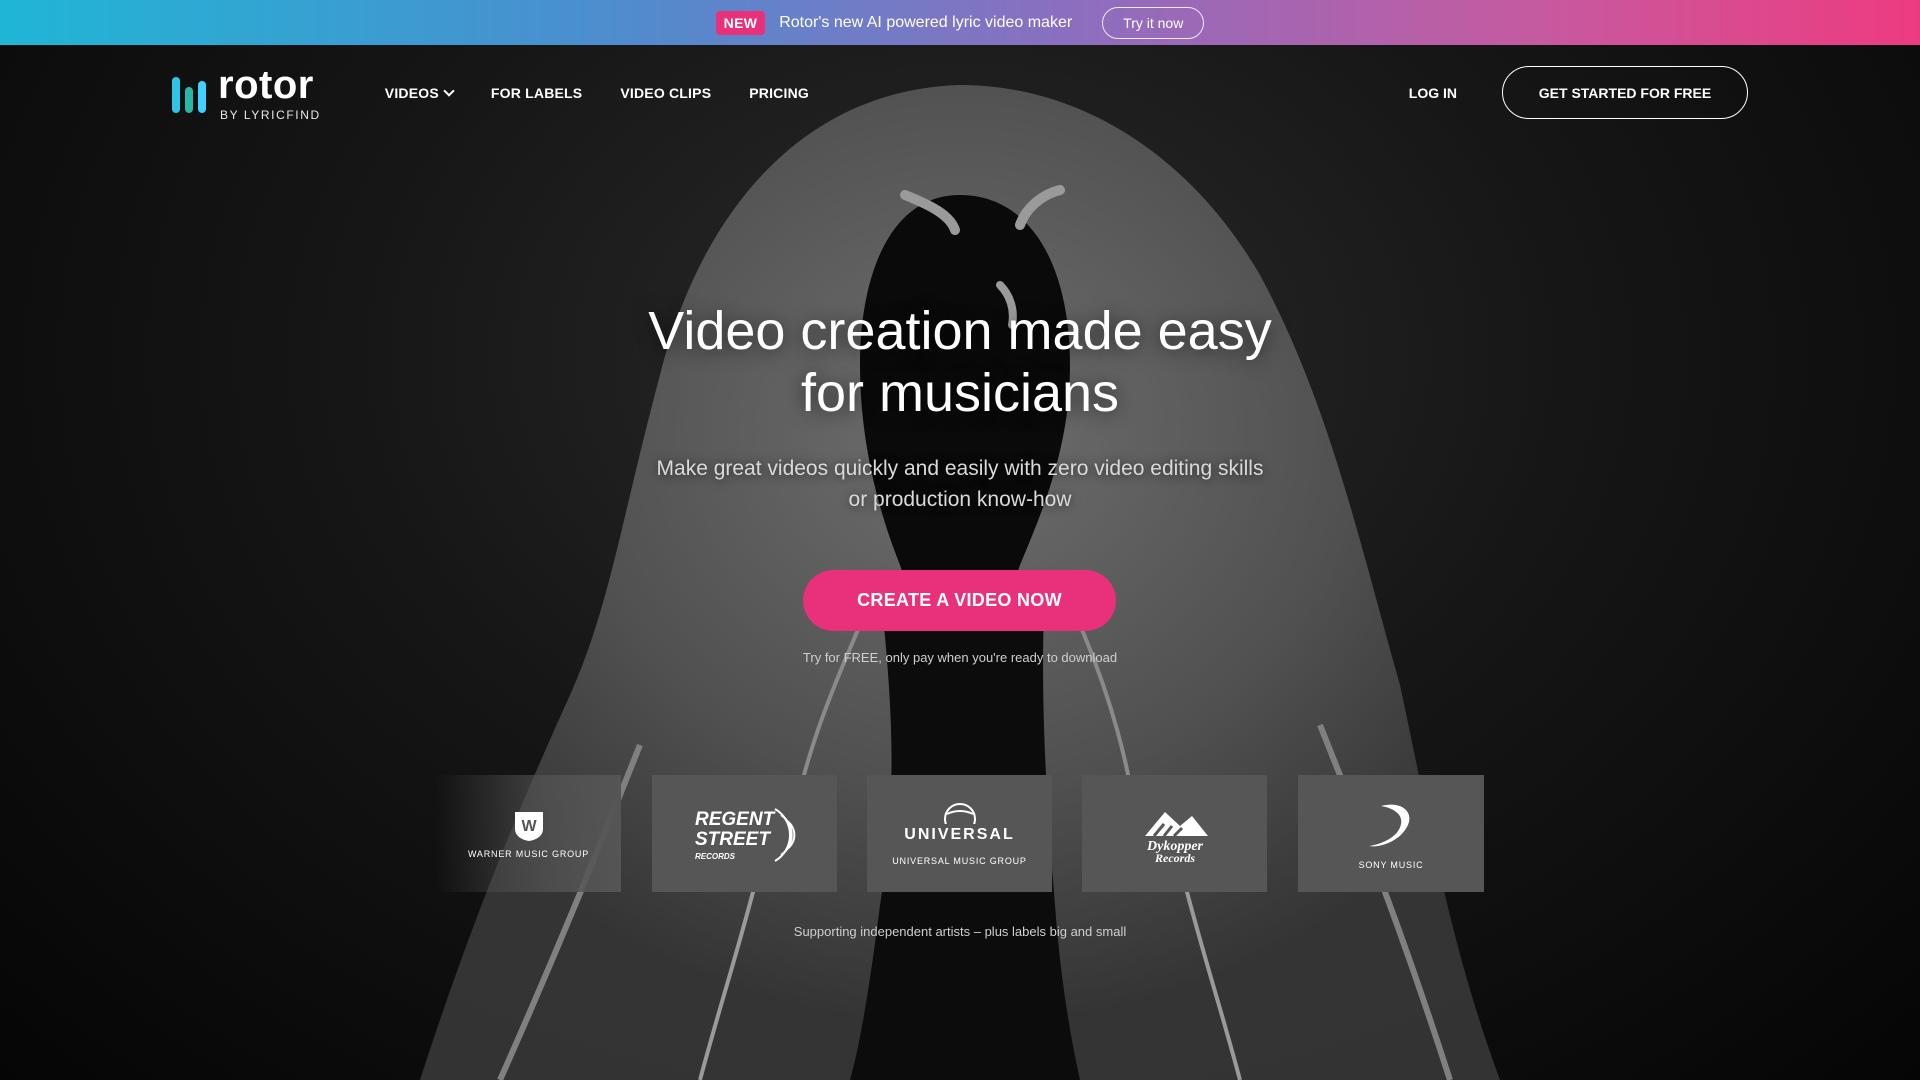 This screenshot has height=1080, width=1920. Describe the element at coordinates (270, 114) in the screenshot. I see `logo-subtitle: BY LYRICFIND` at that location.